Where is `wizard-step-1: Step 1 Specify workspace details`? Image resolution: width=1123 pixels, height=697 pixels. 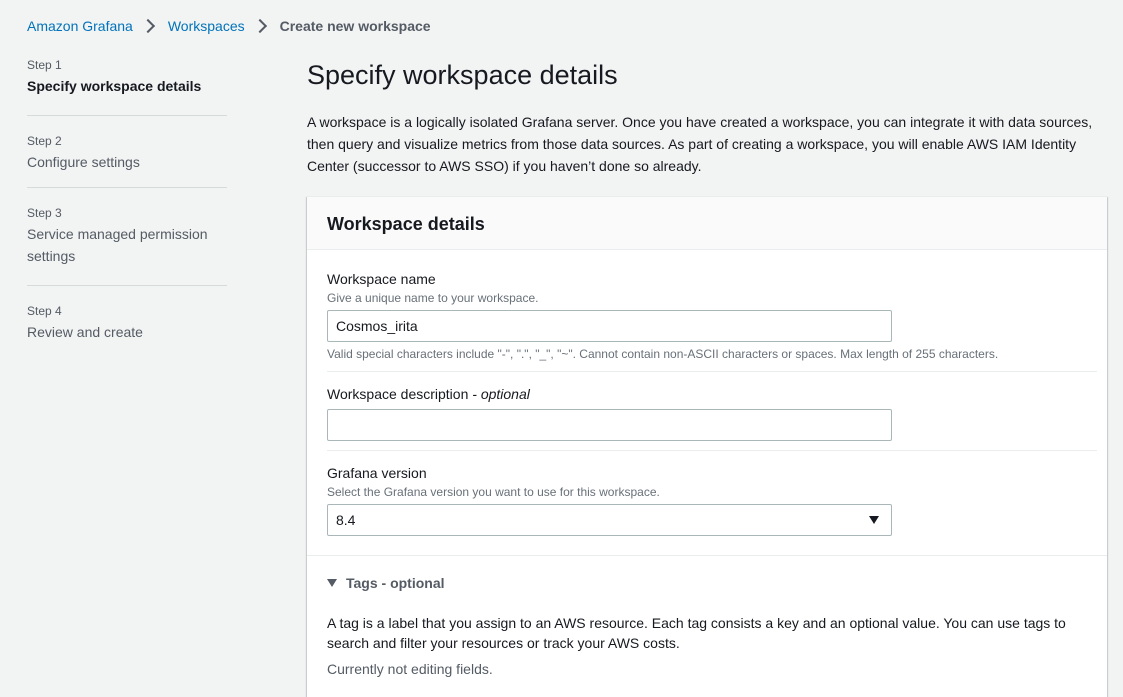
wizard-step-1: Step 1 Specify workspace details is located at coordinates (127, 86).